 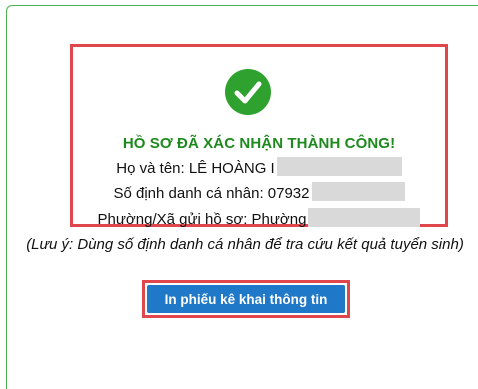 What do you see at coordinates (339, 166) in the screenshot?
I see `redacted-name` at bounding box center [339, 166].